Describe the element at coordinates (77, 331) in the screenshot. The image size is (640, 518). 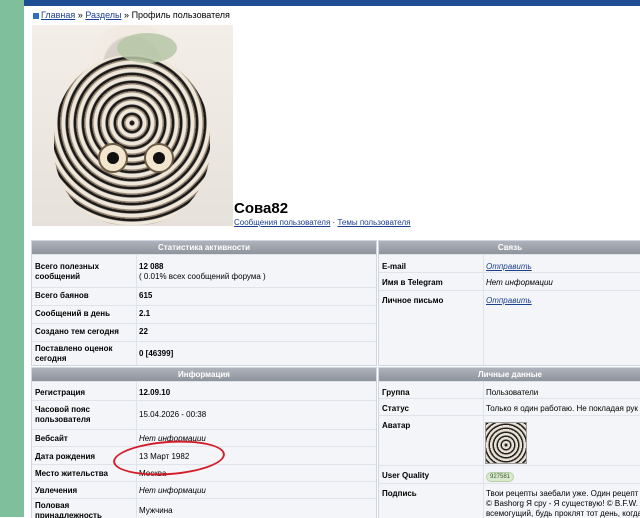
I see `activity-label: Создано тем сегодня` at that location.